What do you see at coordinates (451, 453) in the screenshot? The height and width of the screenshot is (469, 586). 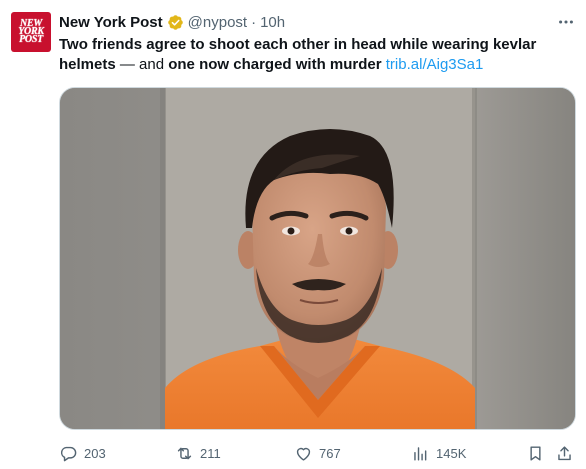 I see `view-count: 145K` at bounding box center [451, 453].